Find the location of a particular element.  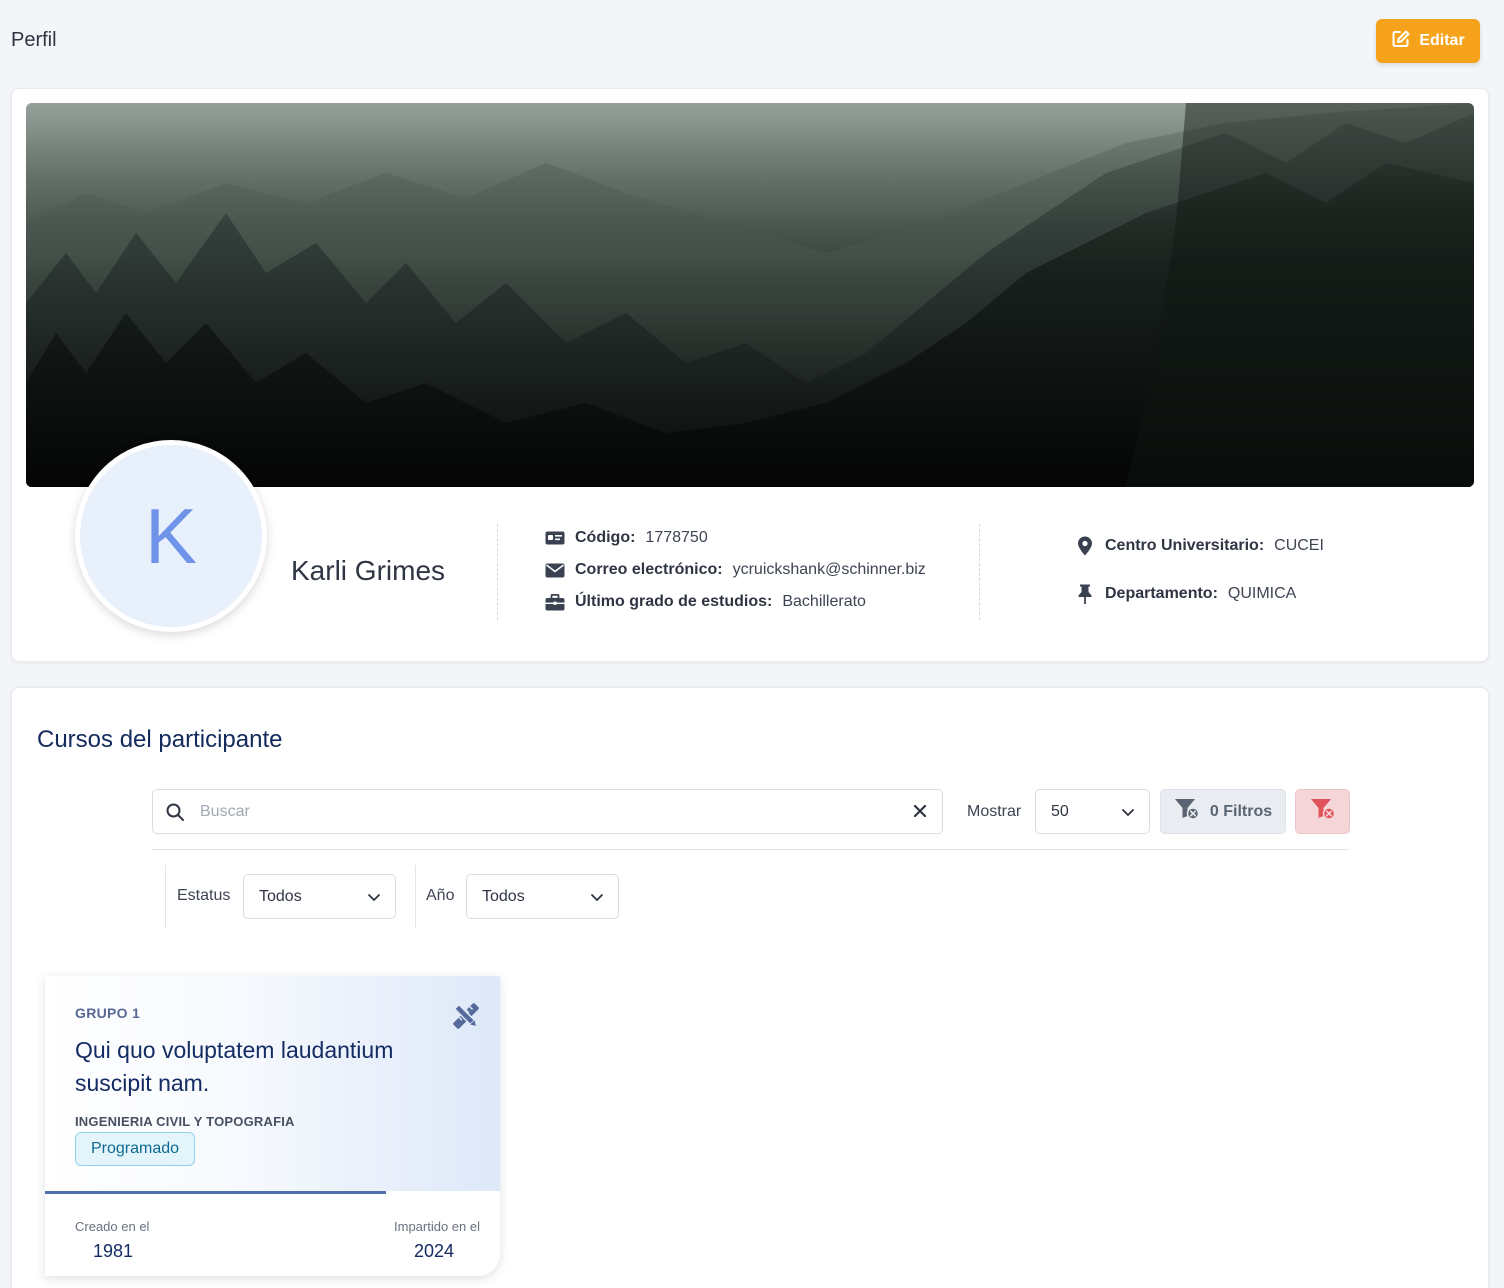

filter-clear-icon is located at coordinates (1323, 811).